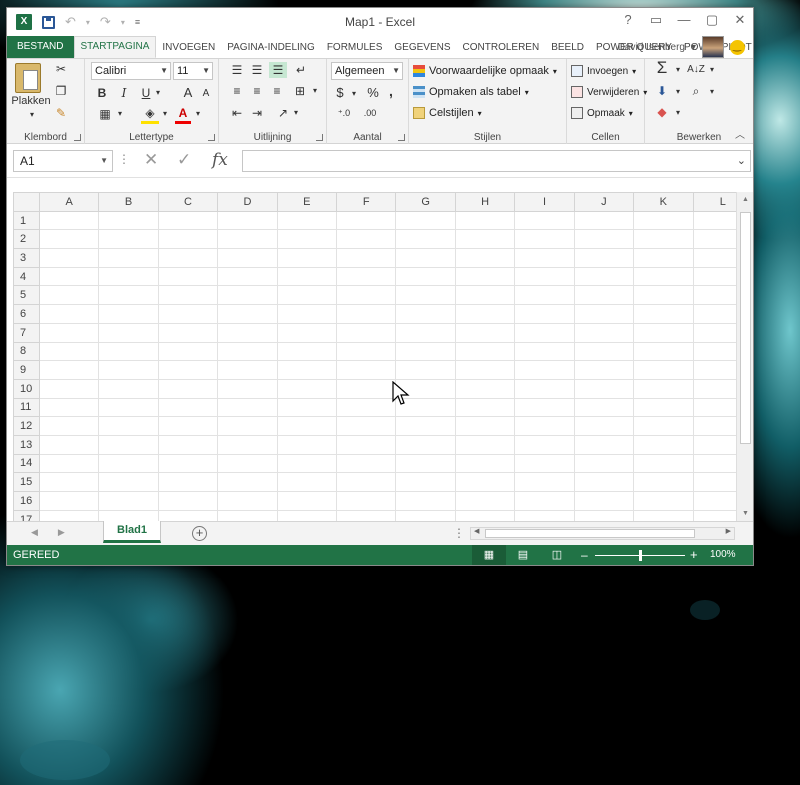 This screenshot has width=800, height=785. What do you see at coordinates (315, 91) in the screenshot?
I see `merge-dropdown-icon: ▾` at bounding box center [315, 91].